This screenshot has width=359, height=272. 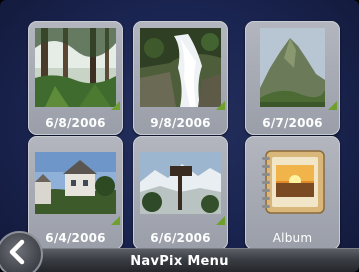 What do you see at coordinates (292, 123) in the screenshot?
I see `photo-date-label: 6/7/2006` at bounding box center [292, 123].